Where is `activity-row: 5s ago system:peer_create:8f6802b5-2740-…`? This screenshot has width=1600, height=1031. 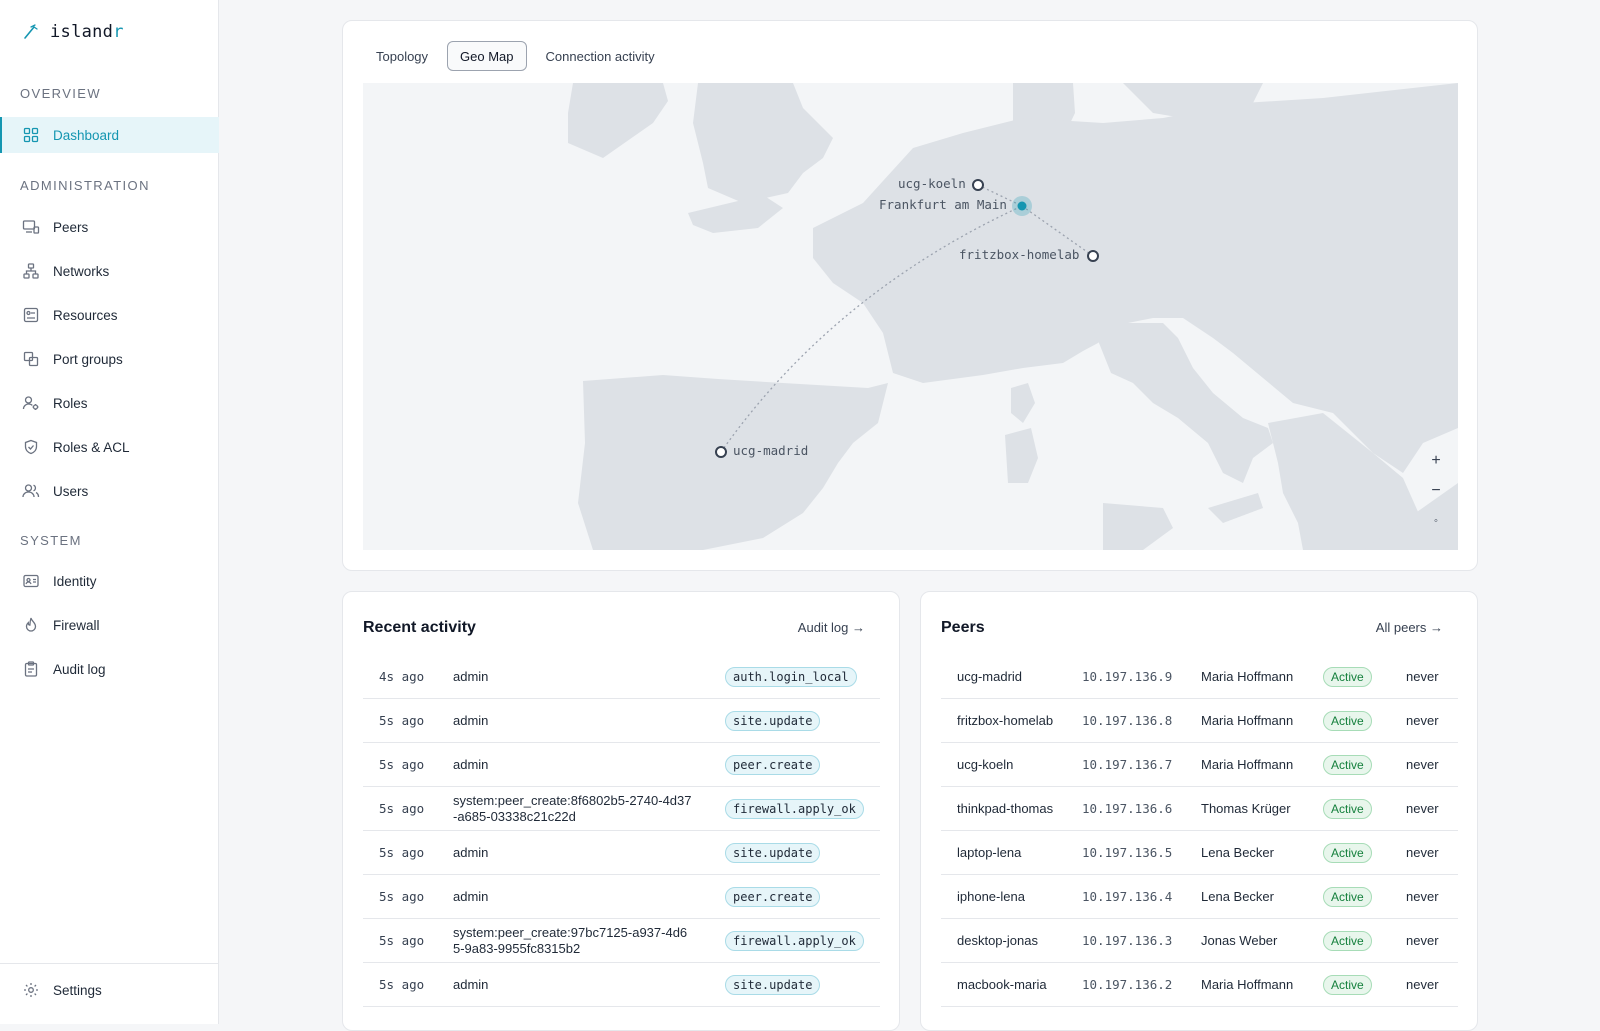 activity-row: 5s ago system:peer_create:8f6802b5-2740-… is located at coordinates (621, 809).